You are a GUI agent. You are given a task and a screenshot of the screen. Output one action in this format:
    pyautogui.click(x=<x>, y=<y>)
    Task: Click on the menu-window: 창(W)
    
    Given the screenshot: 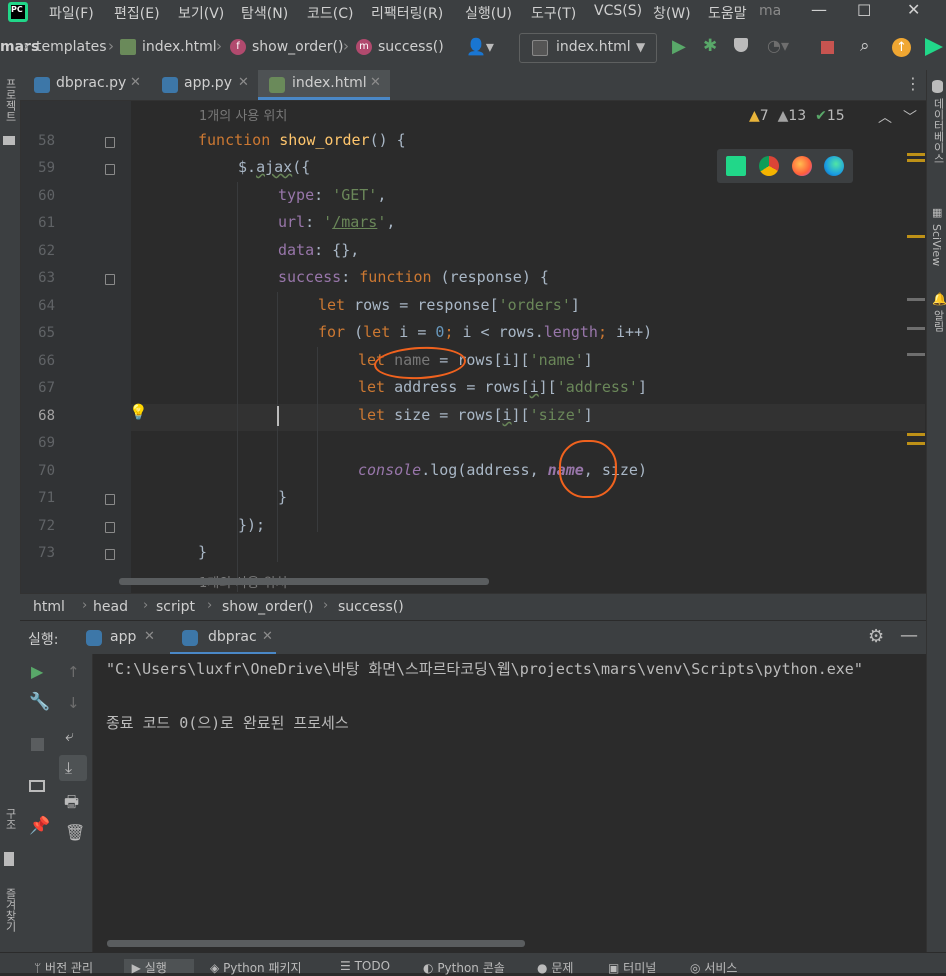 What is the action you would take?
    pyautogui.click(x=672, y=13)
    